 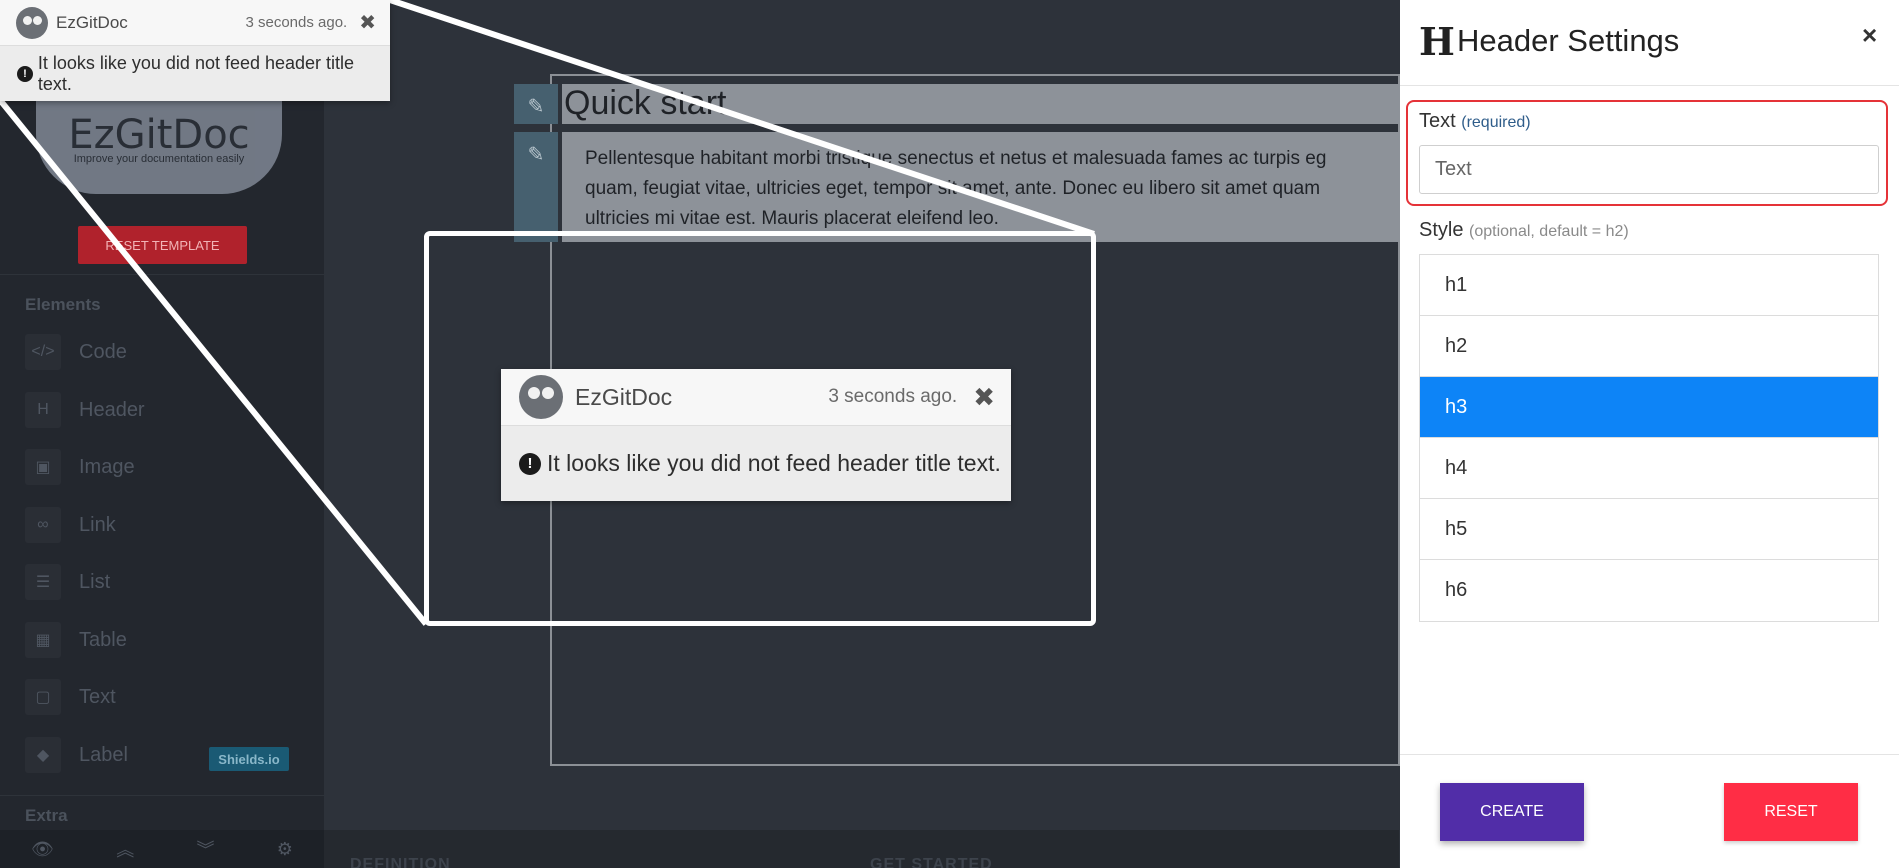 I want to click on style-option-h3: h3, so click(x=1649, y=407).